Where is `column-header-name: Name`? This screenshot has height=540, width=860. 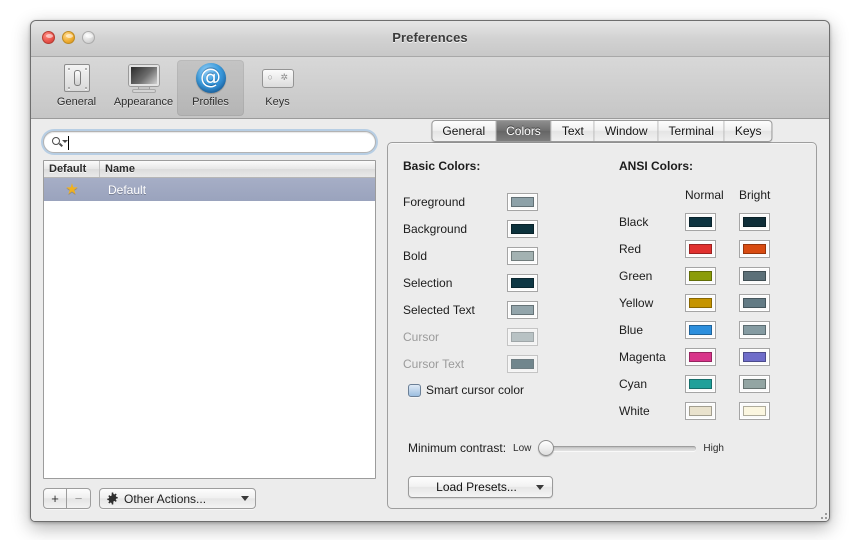
column-header-name: Name is located at coordinates (237, 169).